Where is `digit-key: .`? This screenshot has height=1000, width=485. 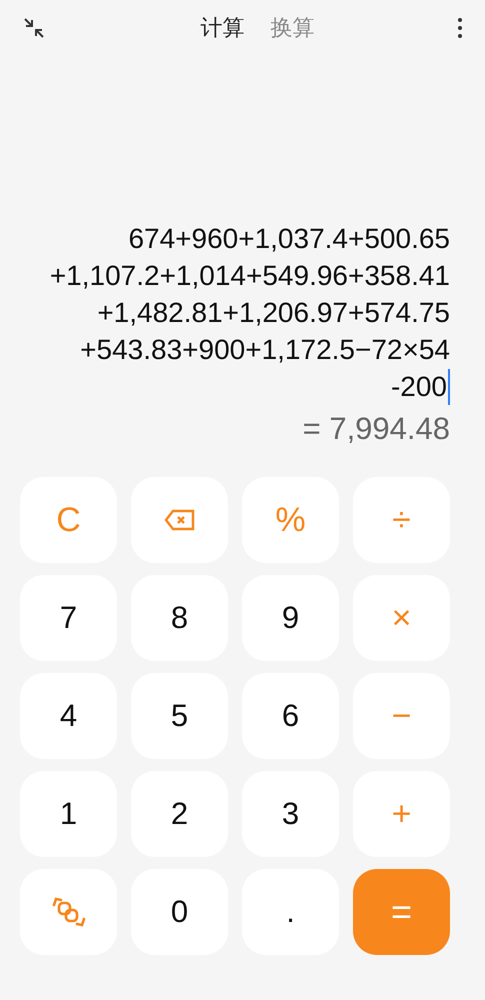
digit-key: . is located at coordinates (290, 912).